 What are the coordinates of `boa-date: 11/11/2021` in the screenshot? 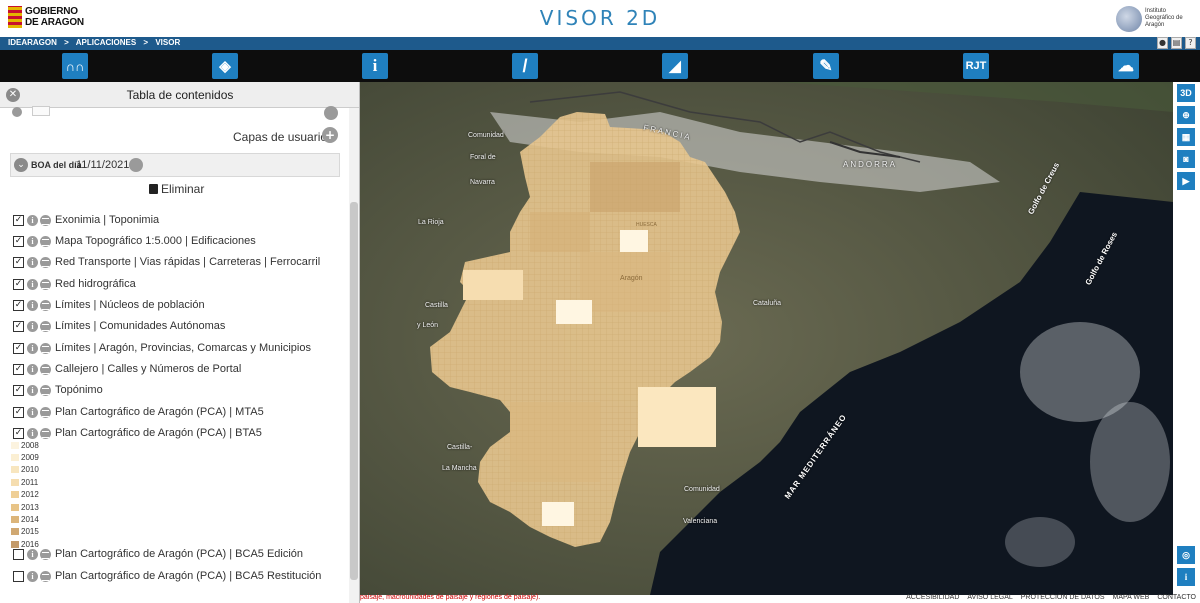 It's located at (102, 165).